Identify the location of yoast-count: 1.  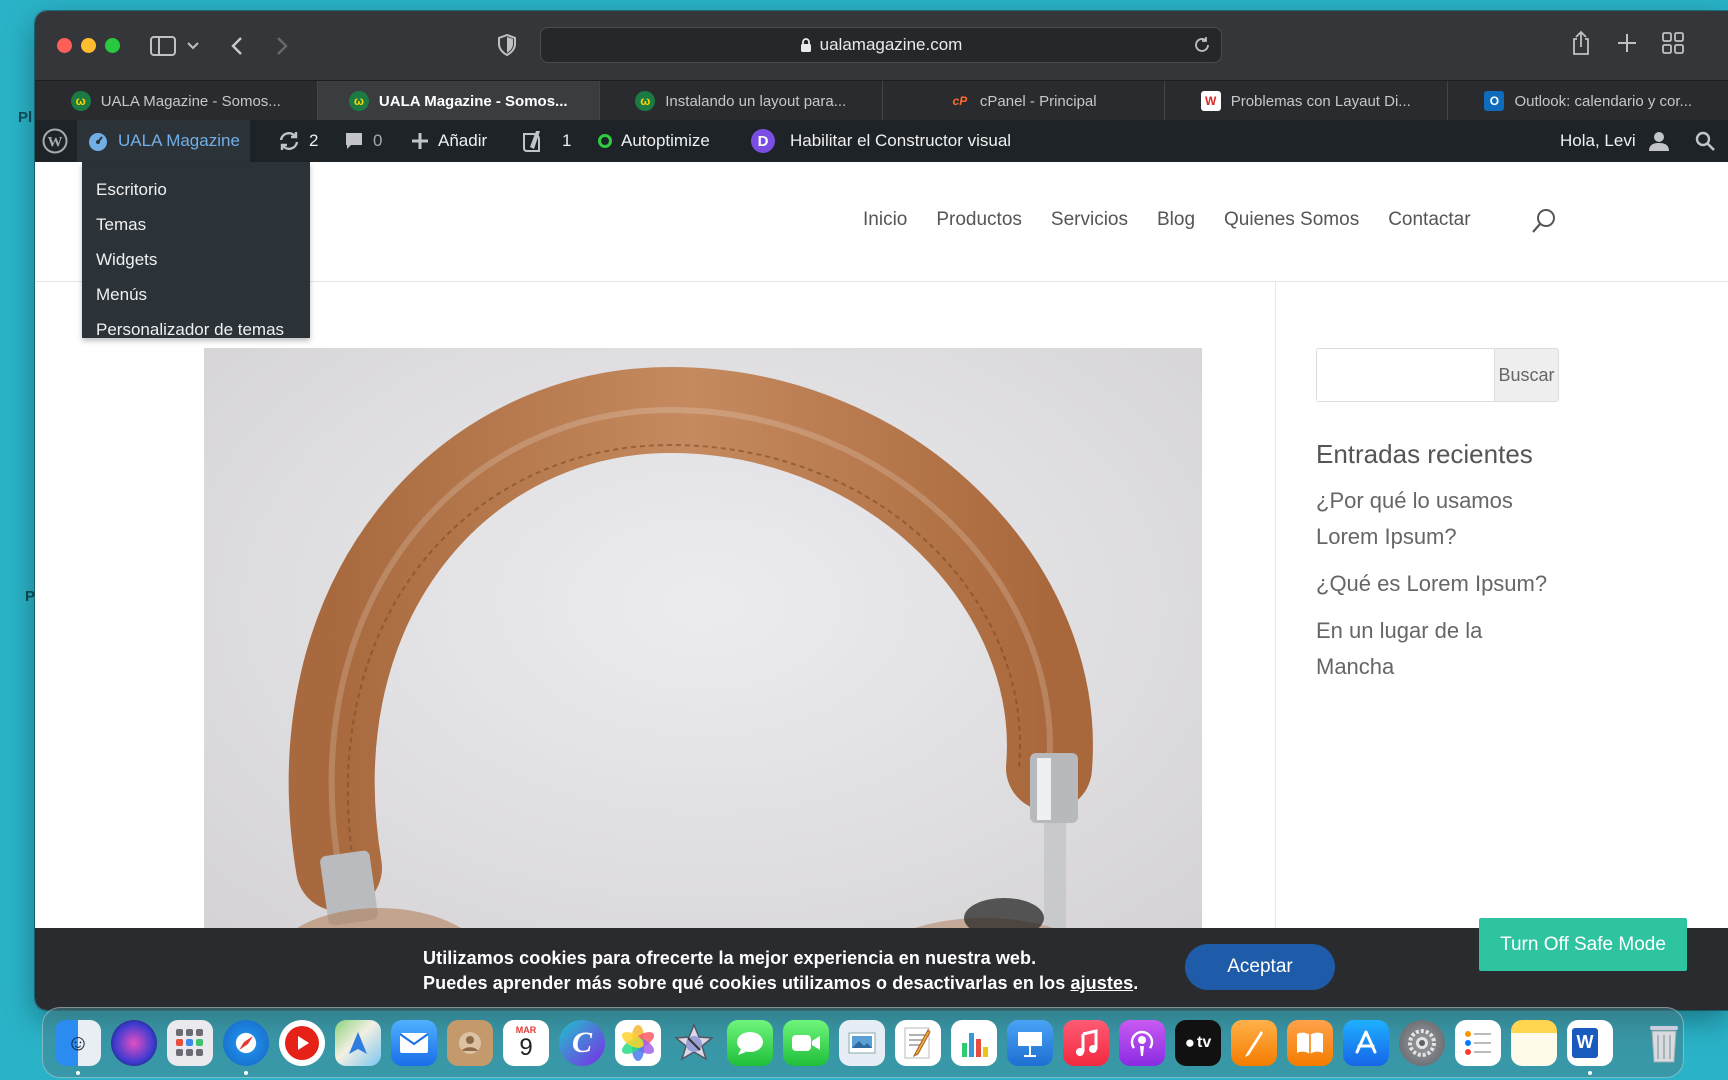
(567, 140).